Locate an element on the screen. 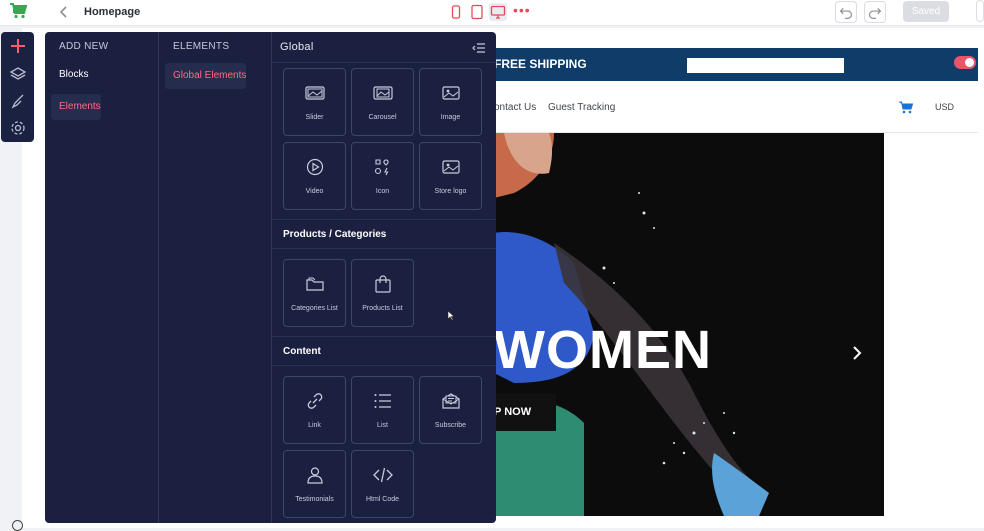 The image size is (984, 531). elements-heading: ELEMENTS is located at coordinates (201, 46).